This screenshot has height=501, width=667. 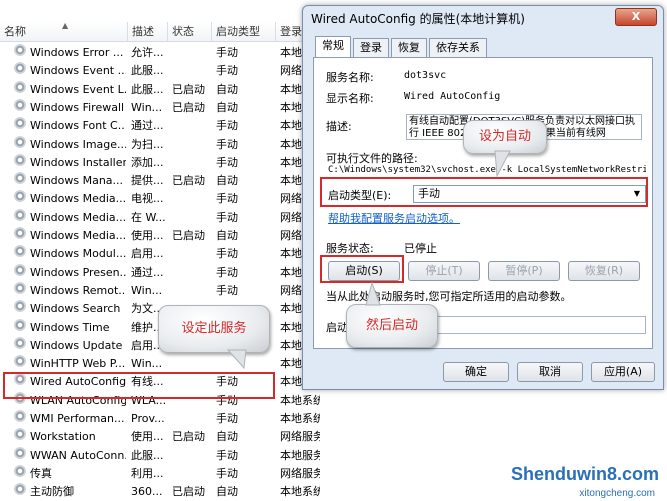 What do you see at coordinates (452, 96) in the screenshot?
I see `display-name-value: Wired AutoConfig` at bounding box center [452, 96].